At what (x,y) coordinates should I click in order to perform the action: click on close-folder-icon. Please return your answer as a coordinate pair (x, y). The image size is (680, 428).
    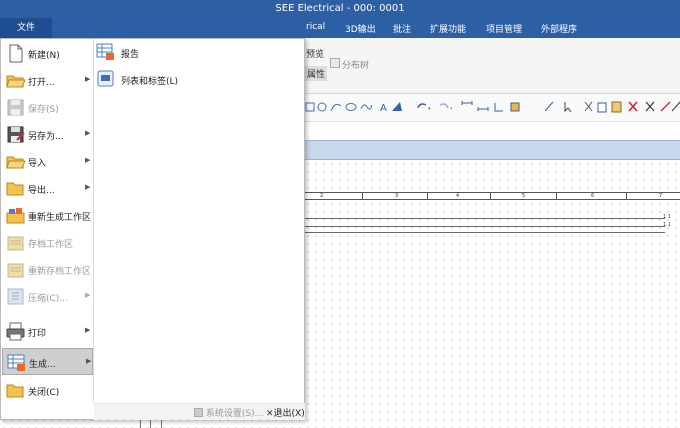
    Looking at the image, I should click on (15, 391).